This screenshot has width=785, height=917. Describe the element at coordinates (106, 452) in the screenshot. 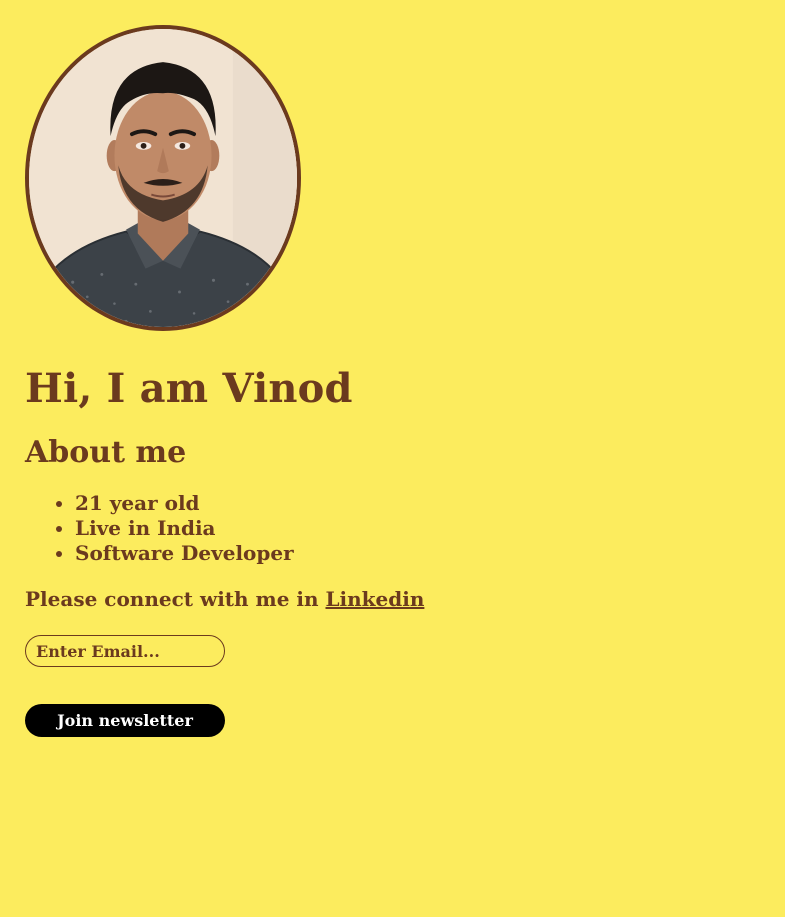

I see `about-heading: About me` at that location.